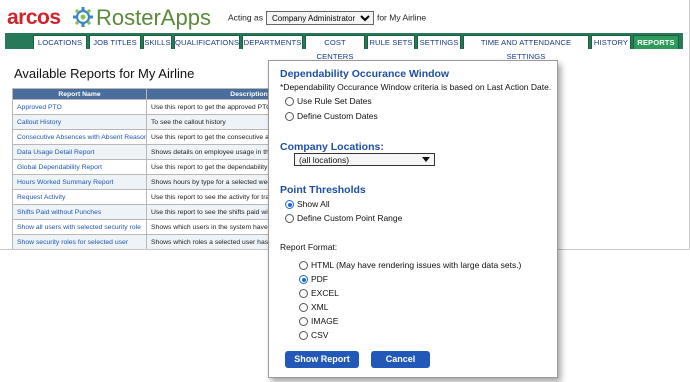 Image resolution: width=690 pixels, height=382 pixels. I want to click on tab-settings: SETTINGS, so click(439, 42).